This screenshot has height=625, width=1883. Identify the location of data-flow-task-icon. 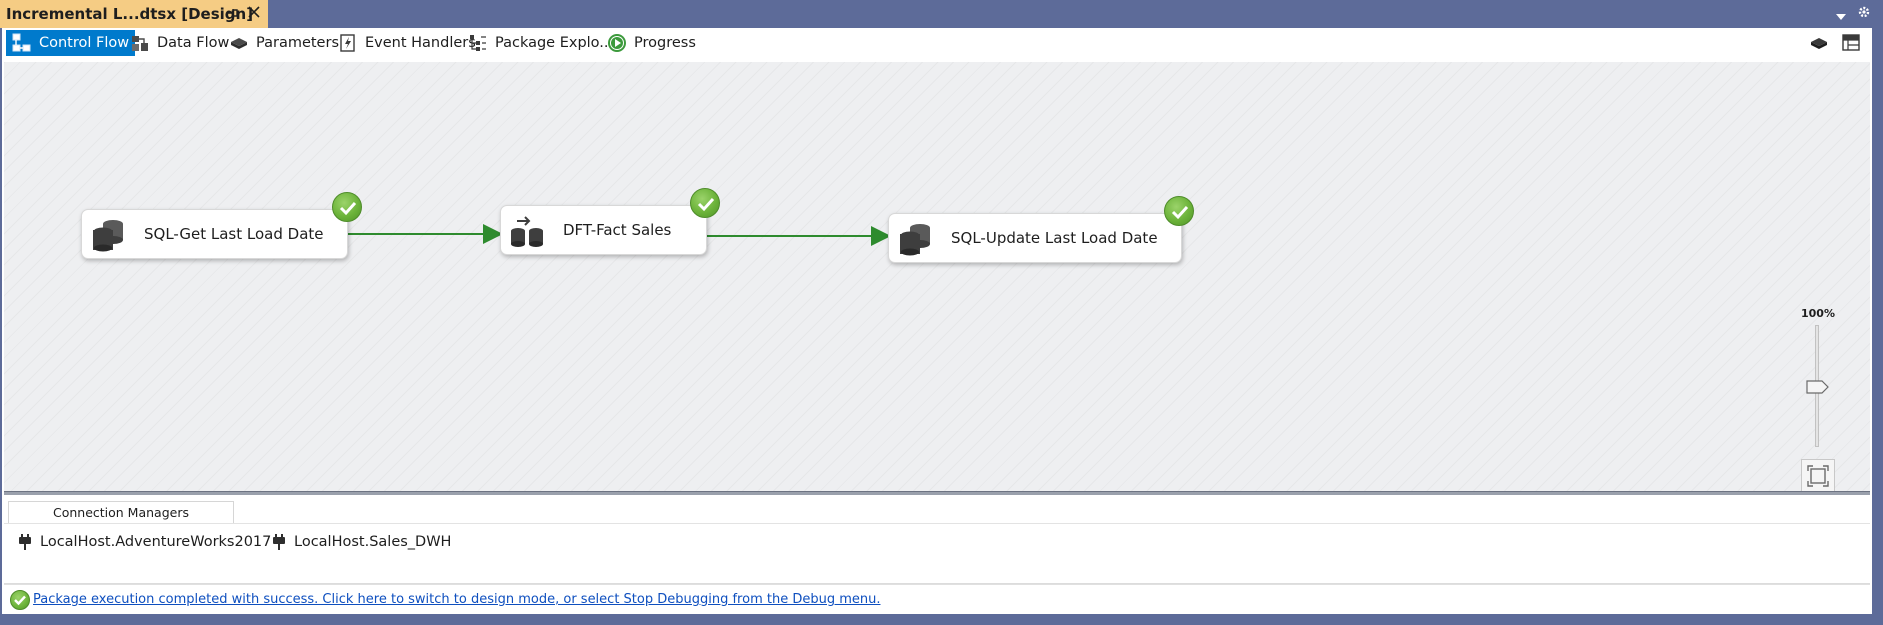
(528, 231).